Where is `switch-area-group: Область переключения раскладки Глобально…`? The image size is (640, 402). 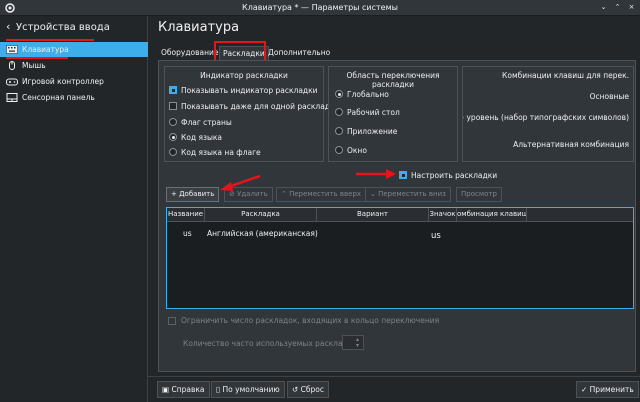
switch-area-group: Область переключения раскладки Глобально… is located at coordinates (393, 114).